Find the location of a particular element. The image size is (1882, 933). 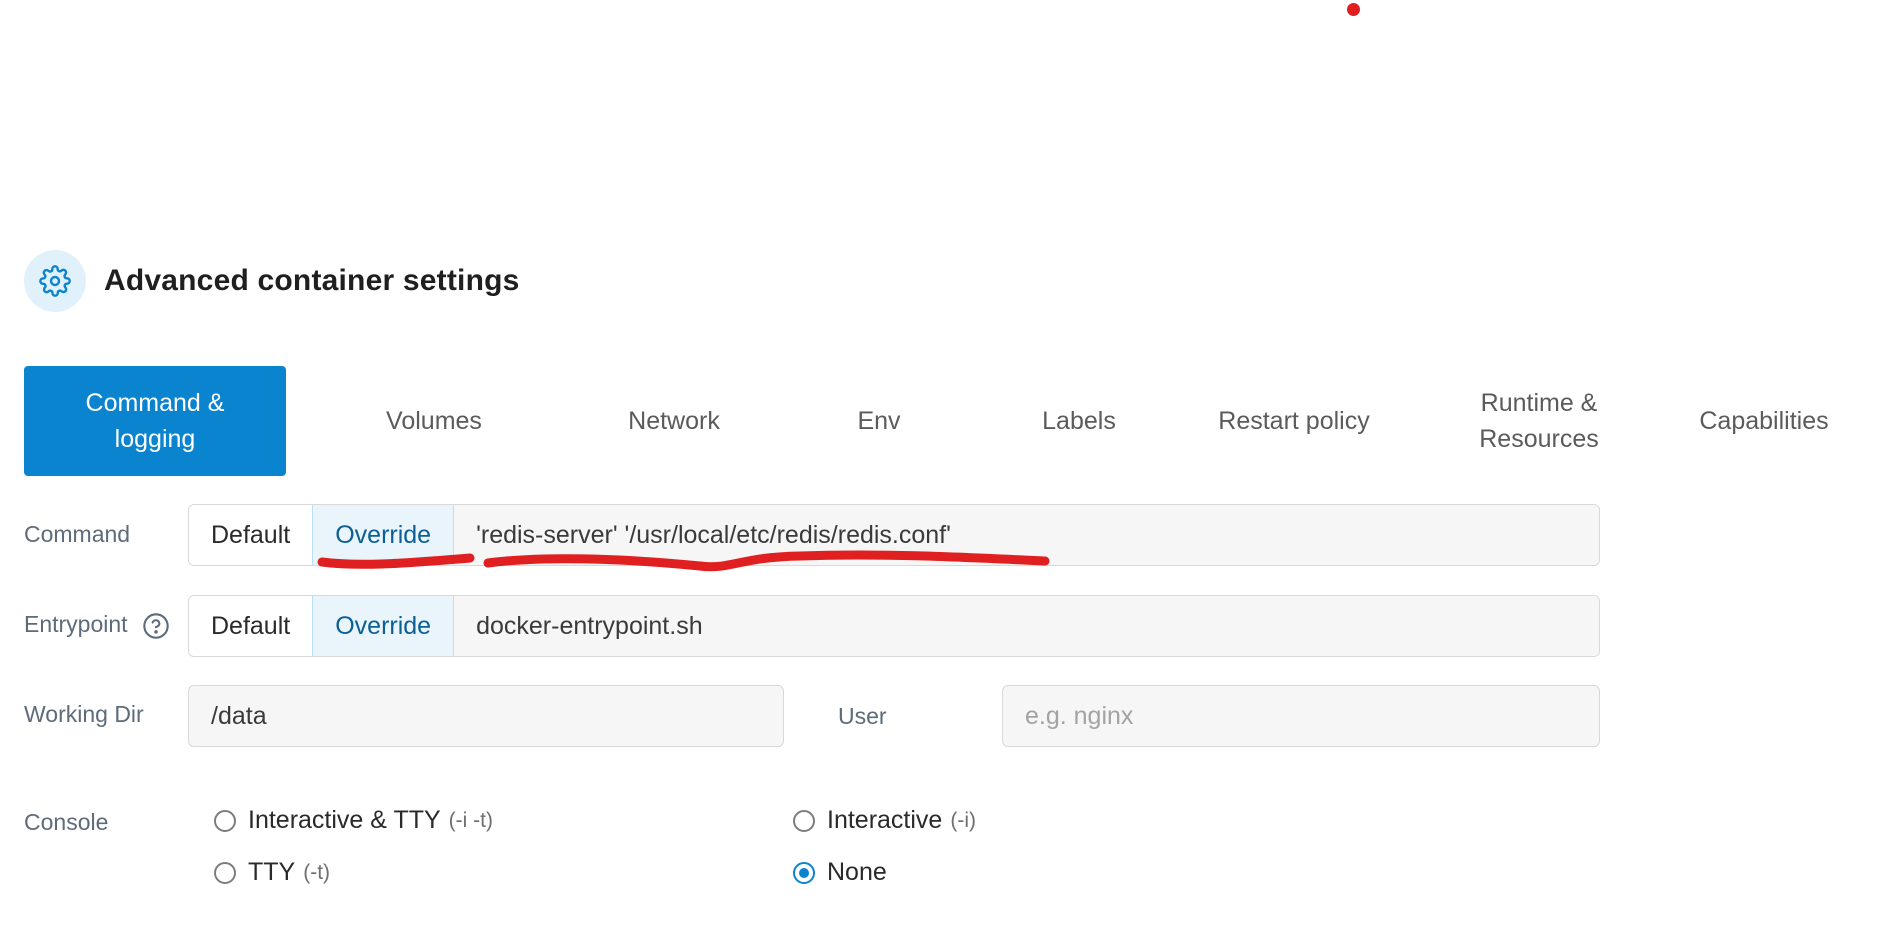

console-radio-tty: TTY (-t) is located at coordinates (272, 872).